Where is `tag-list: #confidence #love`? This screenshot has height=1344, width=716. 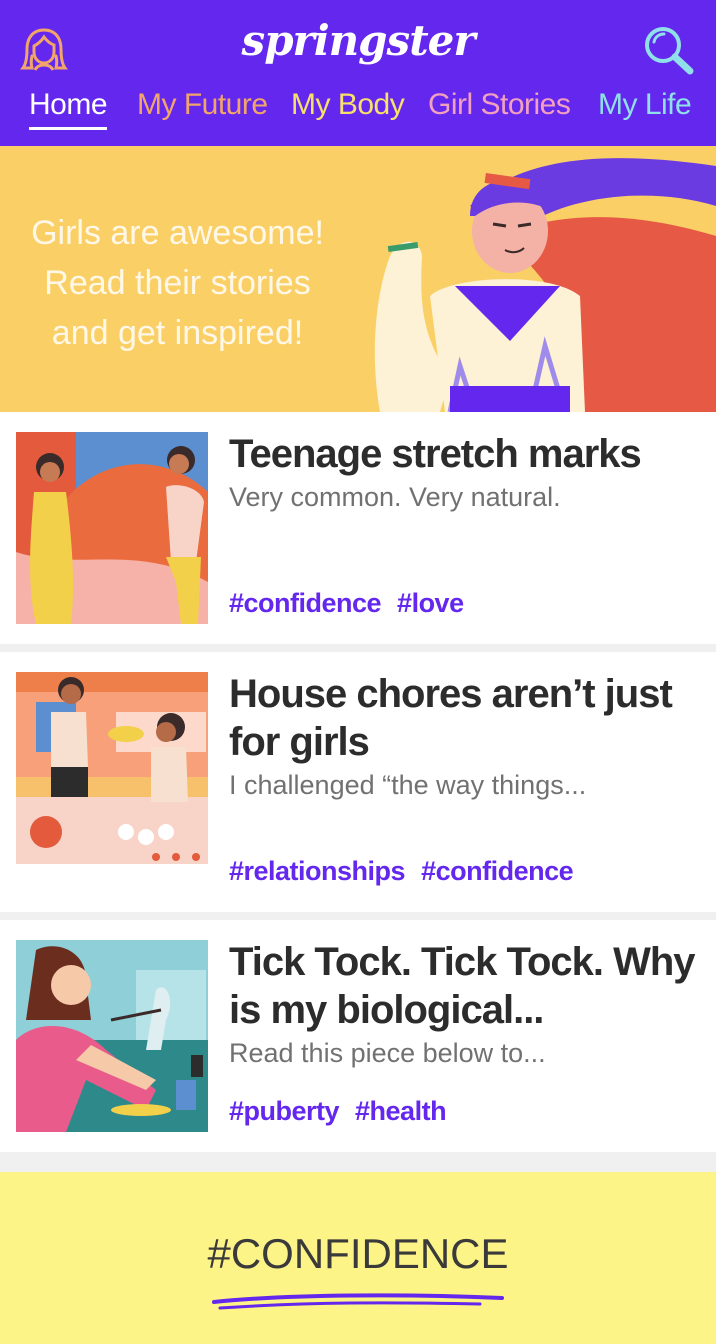
tag-list: #confidence #love is located at coordinates (354, 603).